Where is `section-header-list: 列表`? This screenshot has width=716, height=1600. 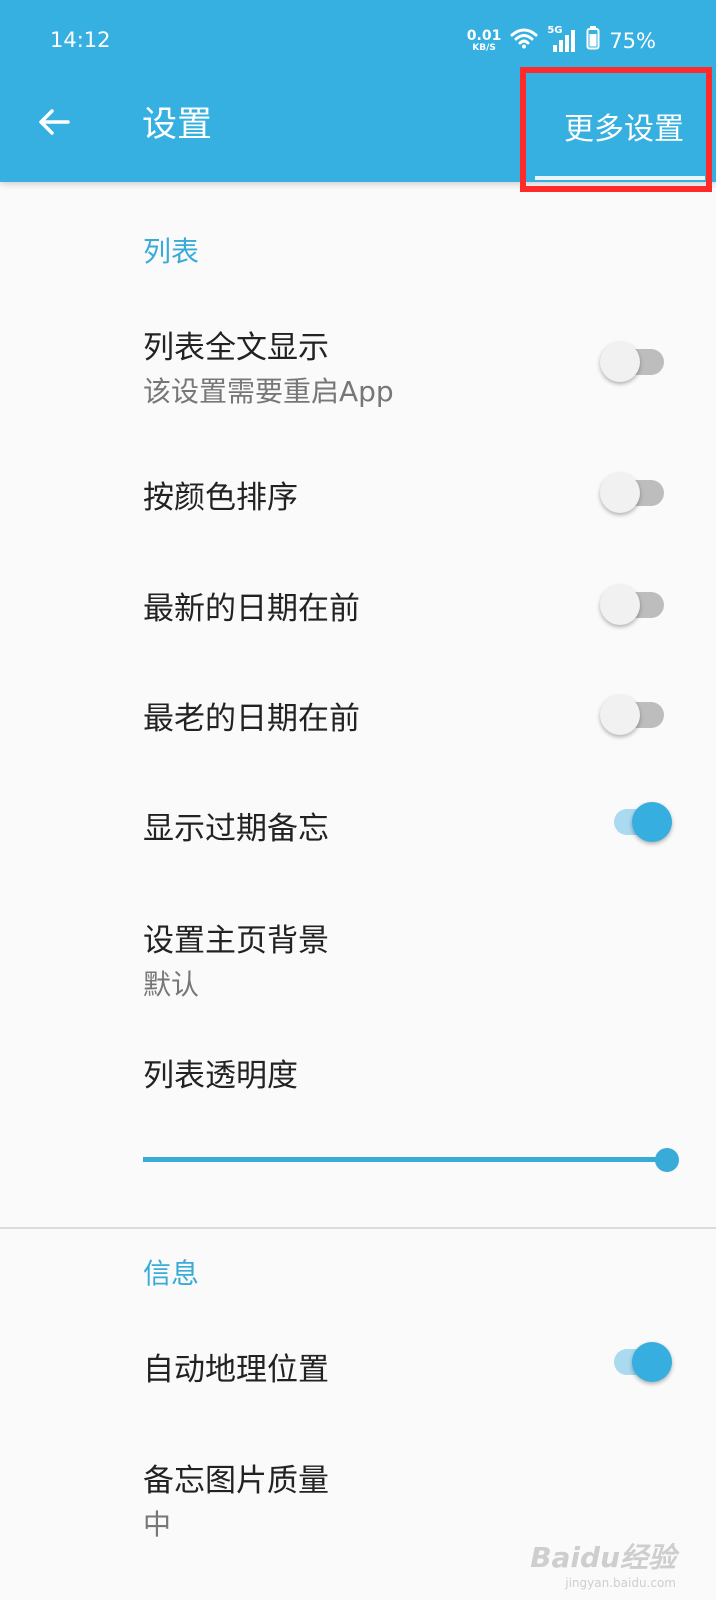 section-header-list: 列表 is located at coordinates (171, 251).